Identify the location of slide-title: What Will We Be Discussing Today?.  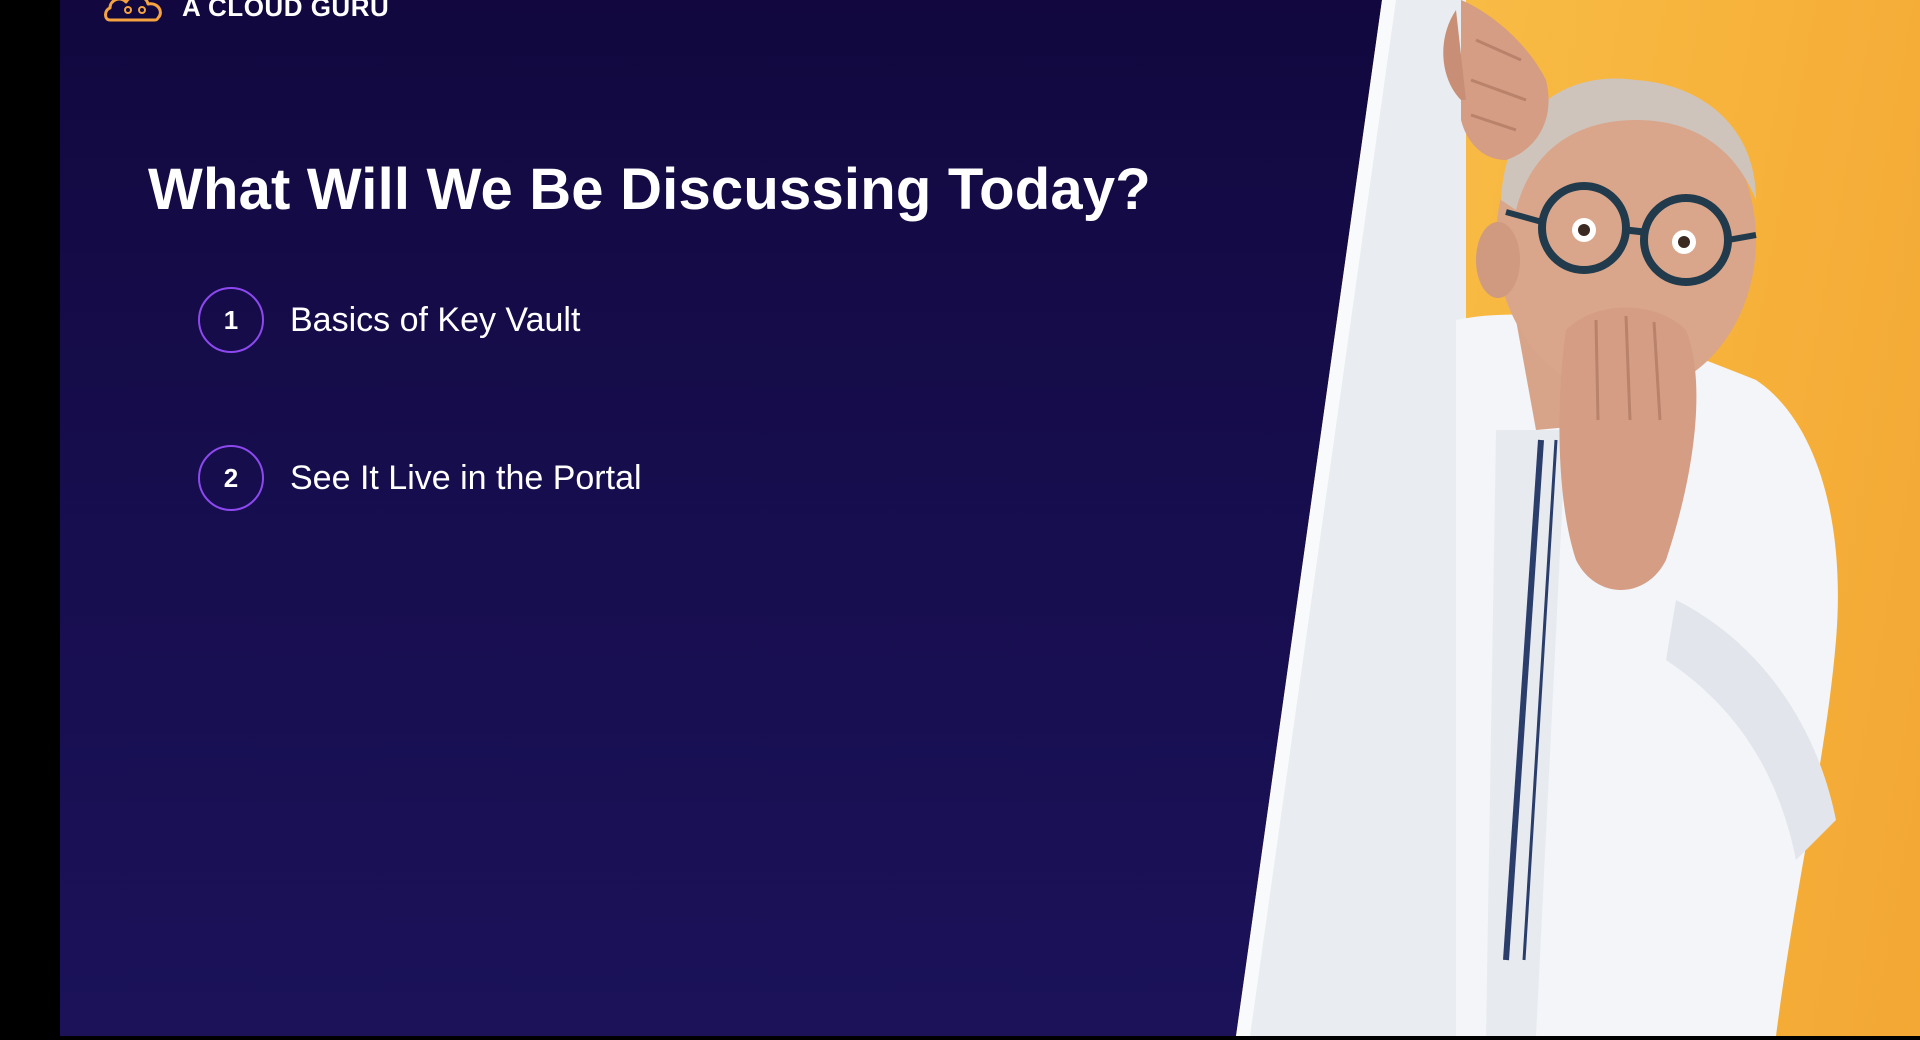
(649, 189).